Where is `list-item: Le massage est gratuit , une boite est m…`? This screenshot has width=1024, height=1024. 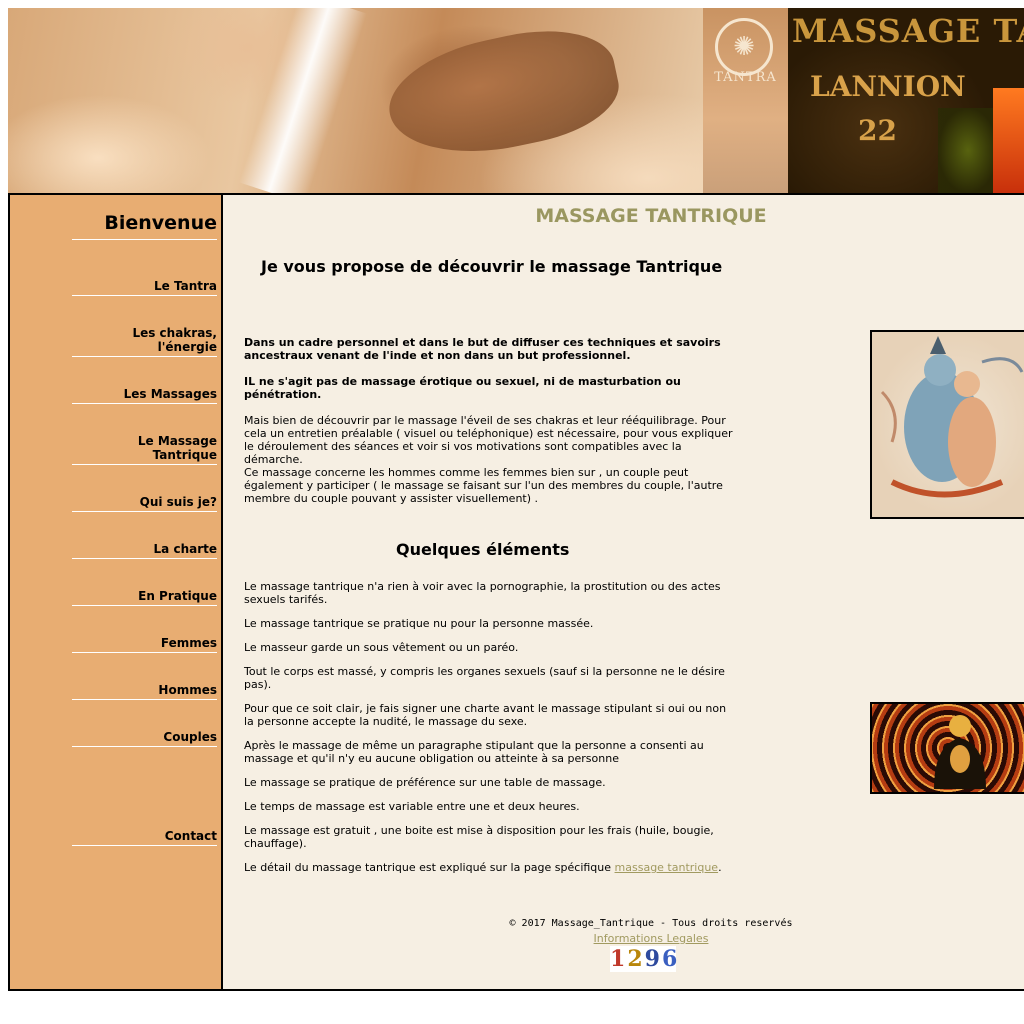 list-item: Le massage est gratuit , une boite est m… is located at coordinates (479, 837).